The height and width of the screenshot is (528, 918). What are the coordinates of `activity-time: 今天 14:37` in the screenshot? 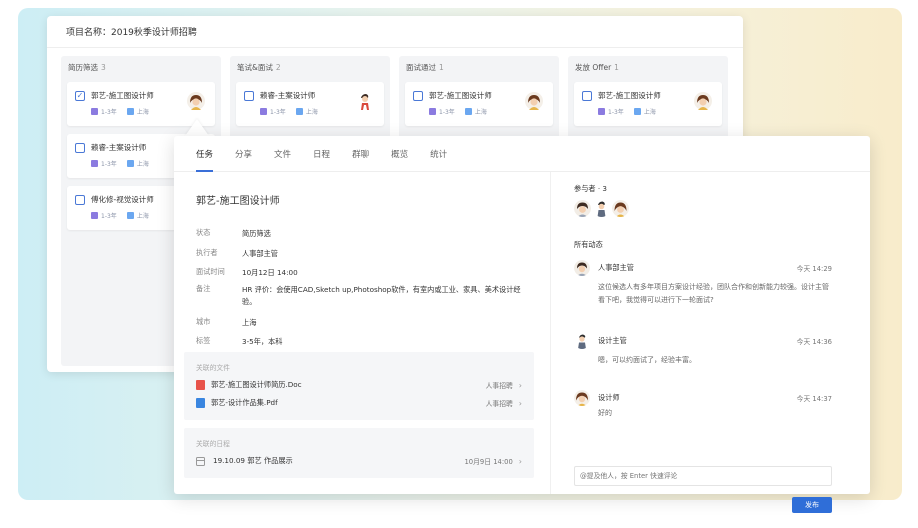 It's located at (814, 399).